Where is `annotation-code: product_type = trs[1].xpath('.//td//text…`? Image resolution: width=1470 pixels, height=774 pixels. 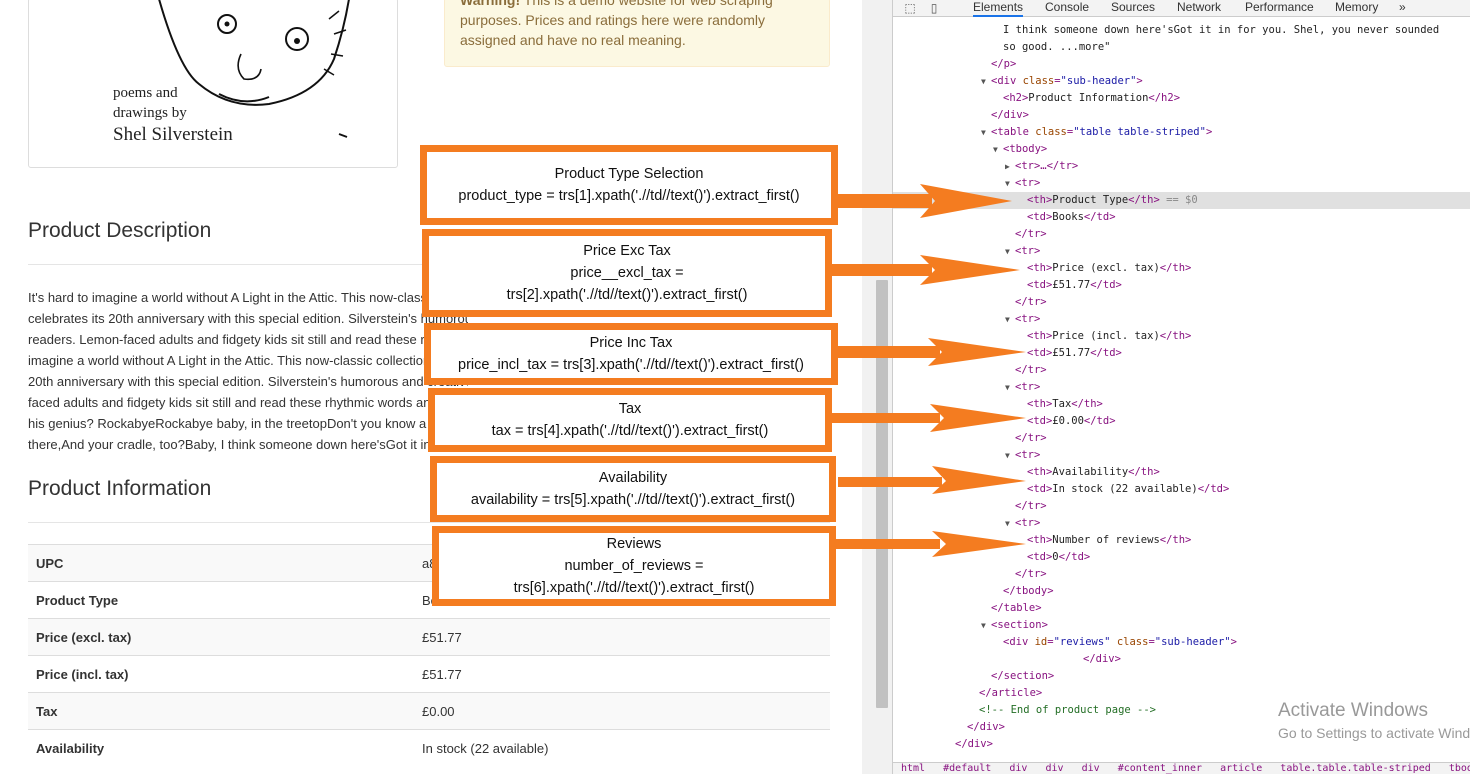 annotation-code: product_type = trs[1].xpath('.//td//text… is located at coordinates (629, 196).